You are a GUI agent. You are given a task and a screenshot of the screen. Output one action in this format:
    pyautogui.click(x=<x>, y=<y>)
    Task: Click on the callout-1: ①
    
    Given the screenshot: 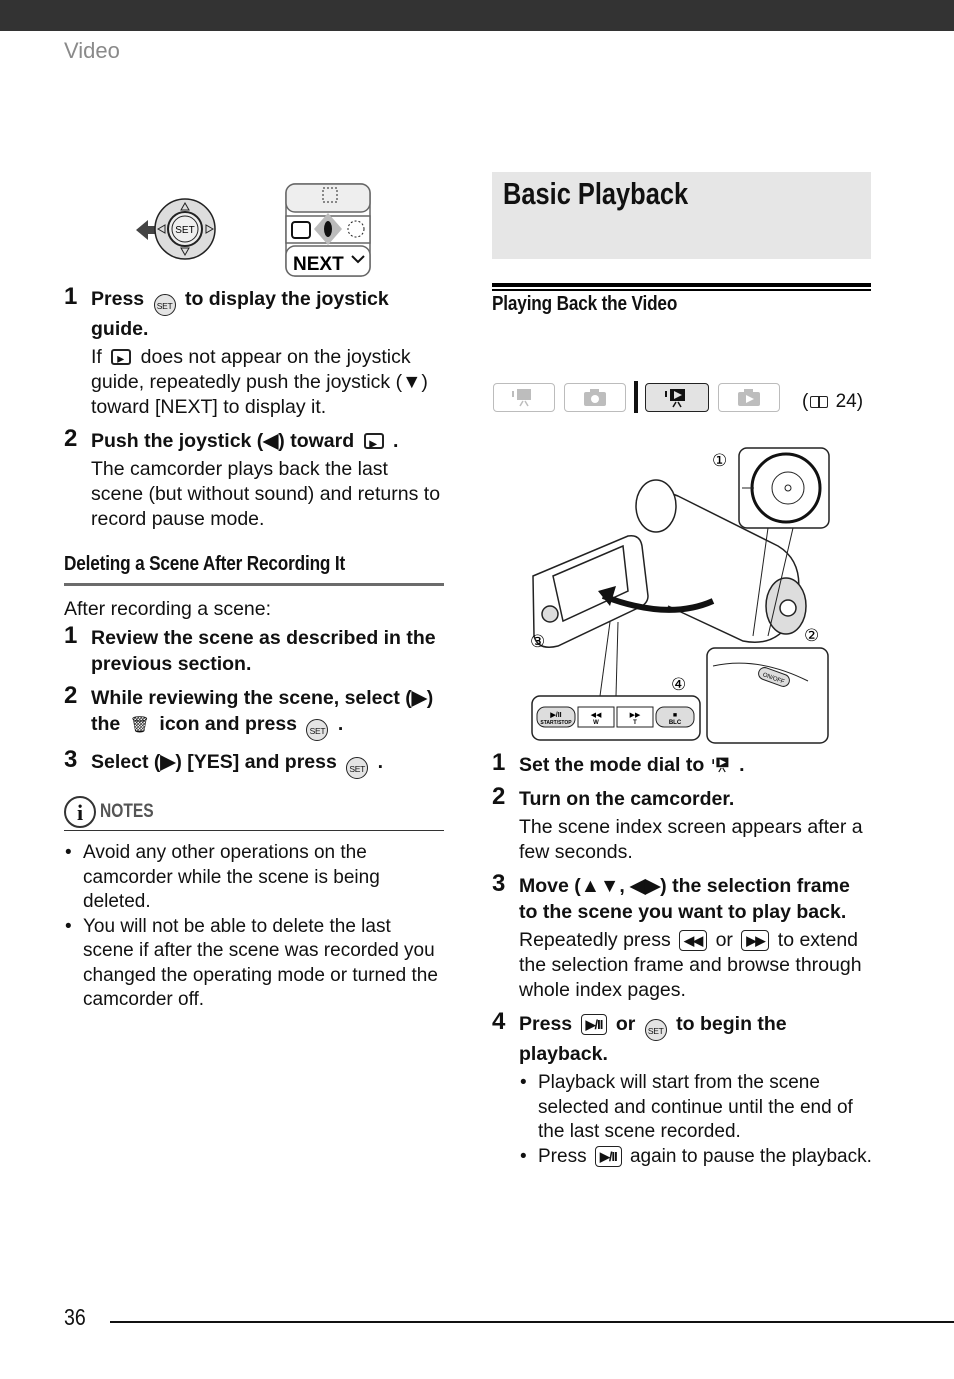 What is the action you would take?
    pyautogui.click(x=719, y=461)
    